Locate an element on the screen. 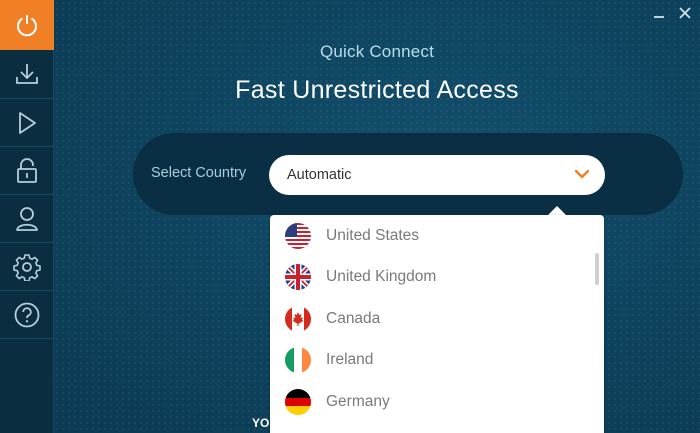 The width and height of the screenshot is (700, 433). list-item-united-kingdom: United Kingdom is located at coordinates (437, 278).